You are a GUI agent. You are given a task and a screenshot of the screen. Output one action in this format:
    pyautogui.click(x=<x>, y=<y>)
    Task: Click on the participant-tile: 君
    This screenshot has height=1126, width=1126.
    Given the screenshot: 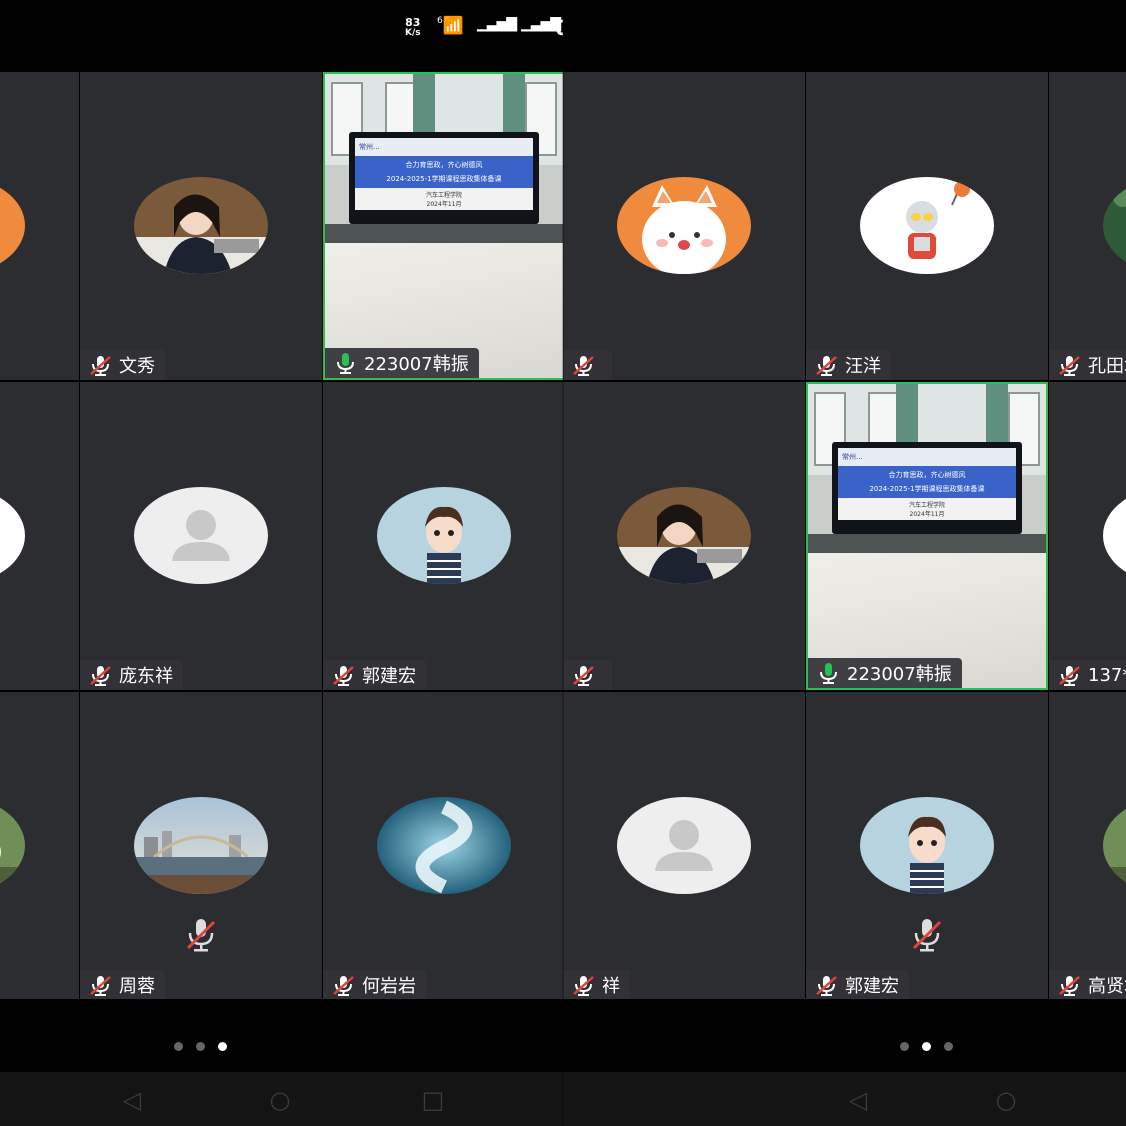 What is the action you would take?
    pyautogui.click(x=39, y=846)
    